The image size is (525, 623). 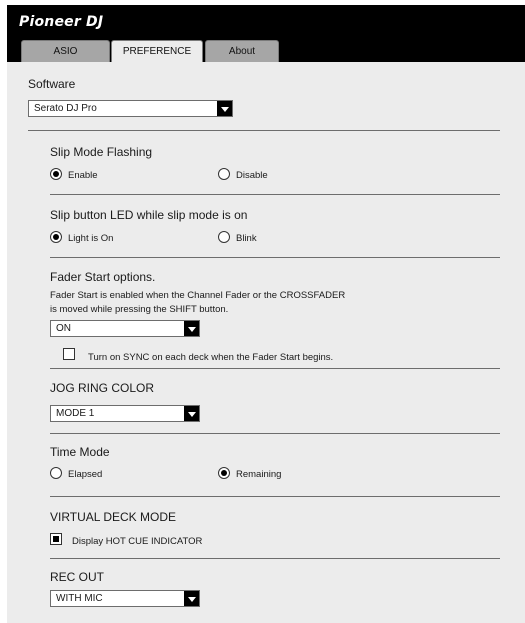 I want to click on software-selected: Serato DJ Pro, so click(x=65, y=108).